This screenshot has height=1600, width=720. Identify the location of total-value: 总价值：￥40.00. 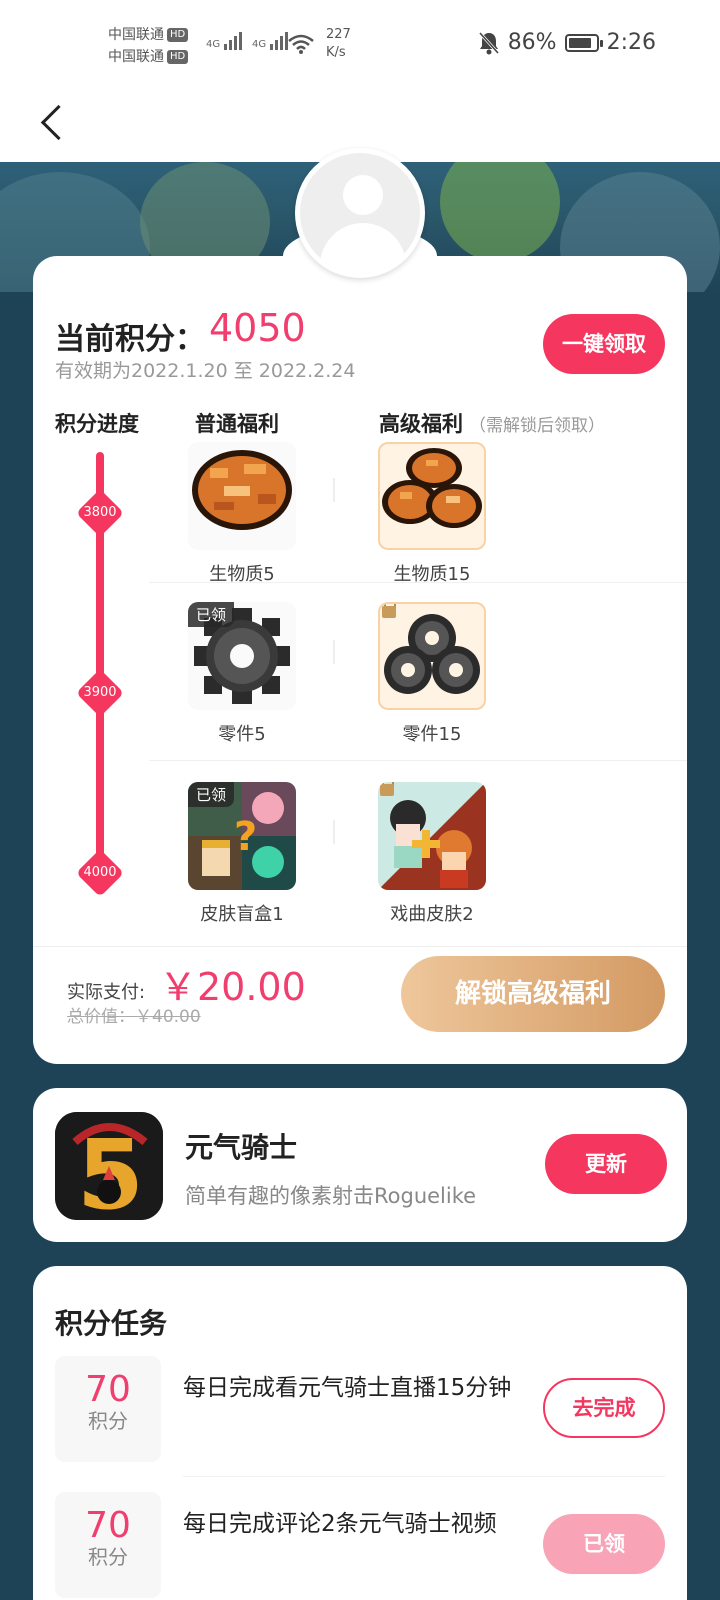
(134, 1017).